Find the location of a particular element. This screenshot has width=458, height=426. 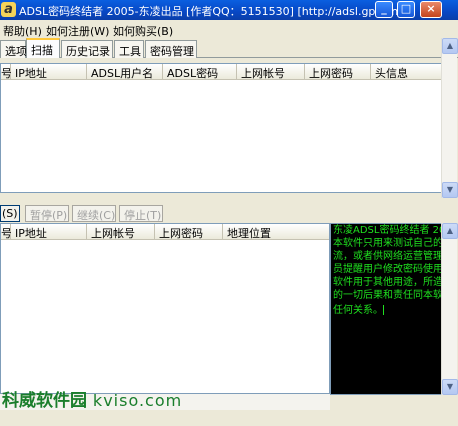

minimize-button: _ is located at coordinates (384, 9).